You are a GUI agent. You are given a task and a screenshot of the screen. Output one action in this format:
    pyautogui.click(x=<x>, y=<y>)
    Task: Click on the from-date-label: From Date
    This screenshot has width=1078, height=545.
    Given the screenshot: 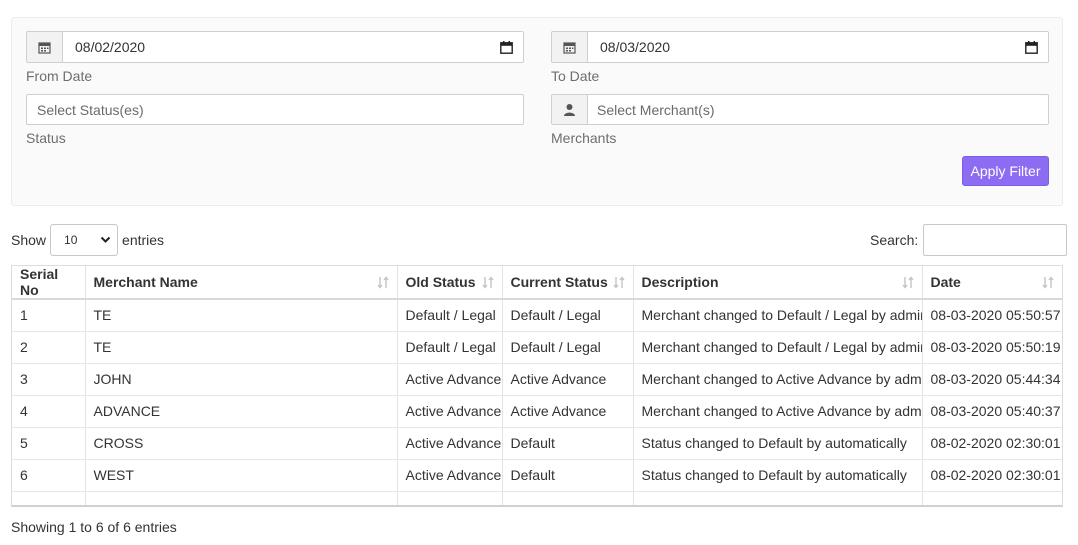 What is the action you would take?
    pyautogui.click(x=59, y=76)
    